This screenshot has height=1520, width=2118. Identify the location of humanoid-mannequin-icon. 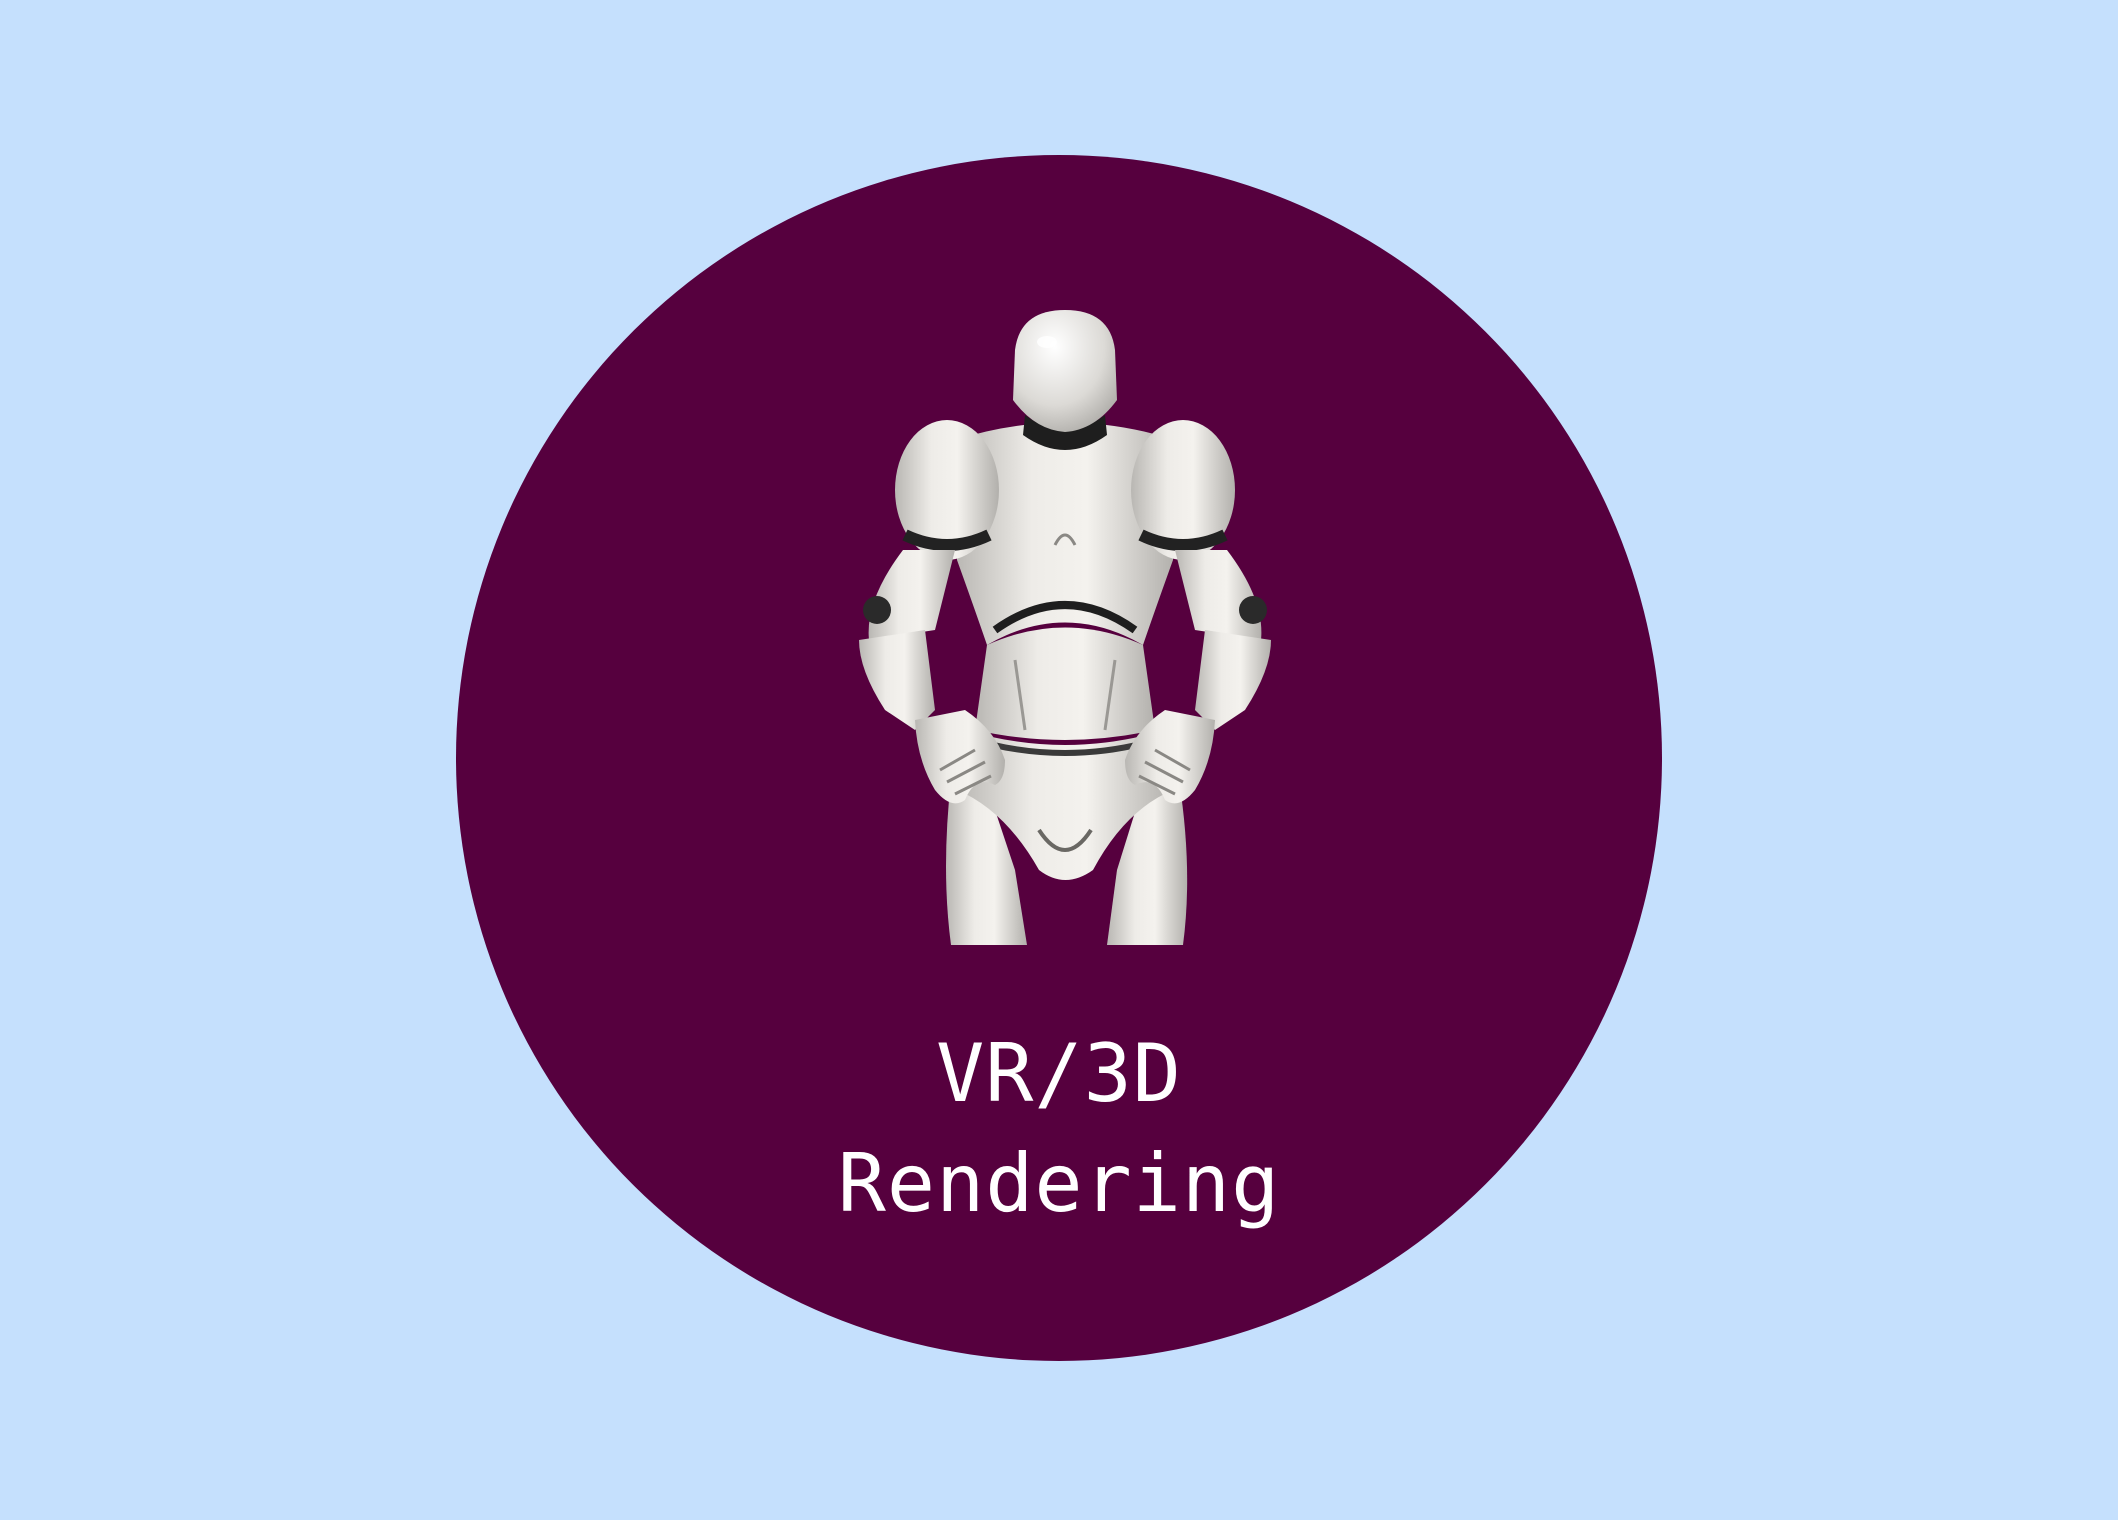
(1065, 627).